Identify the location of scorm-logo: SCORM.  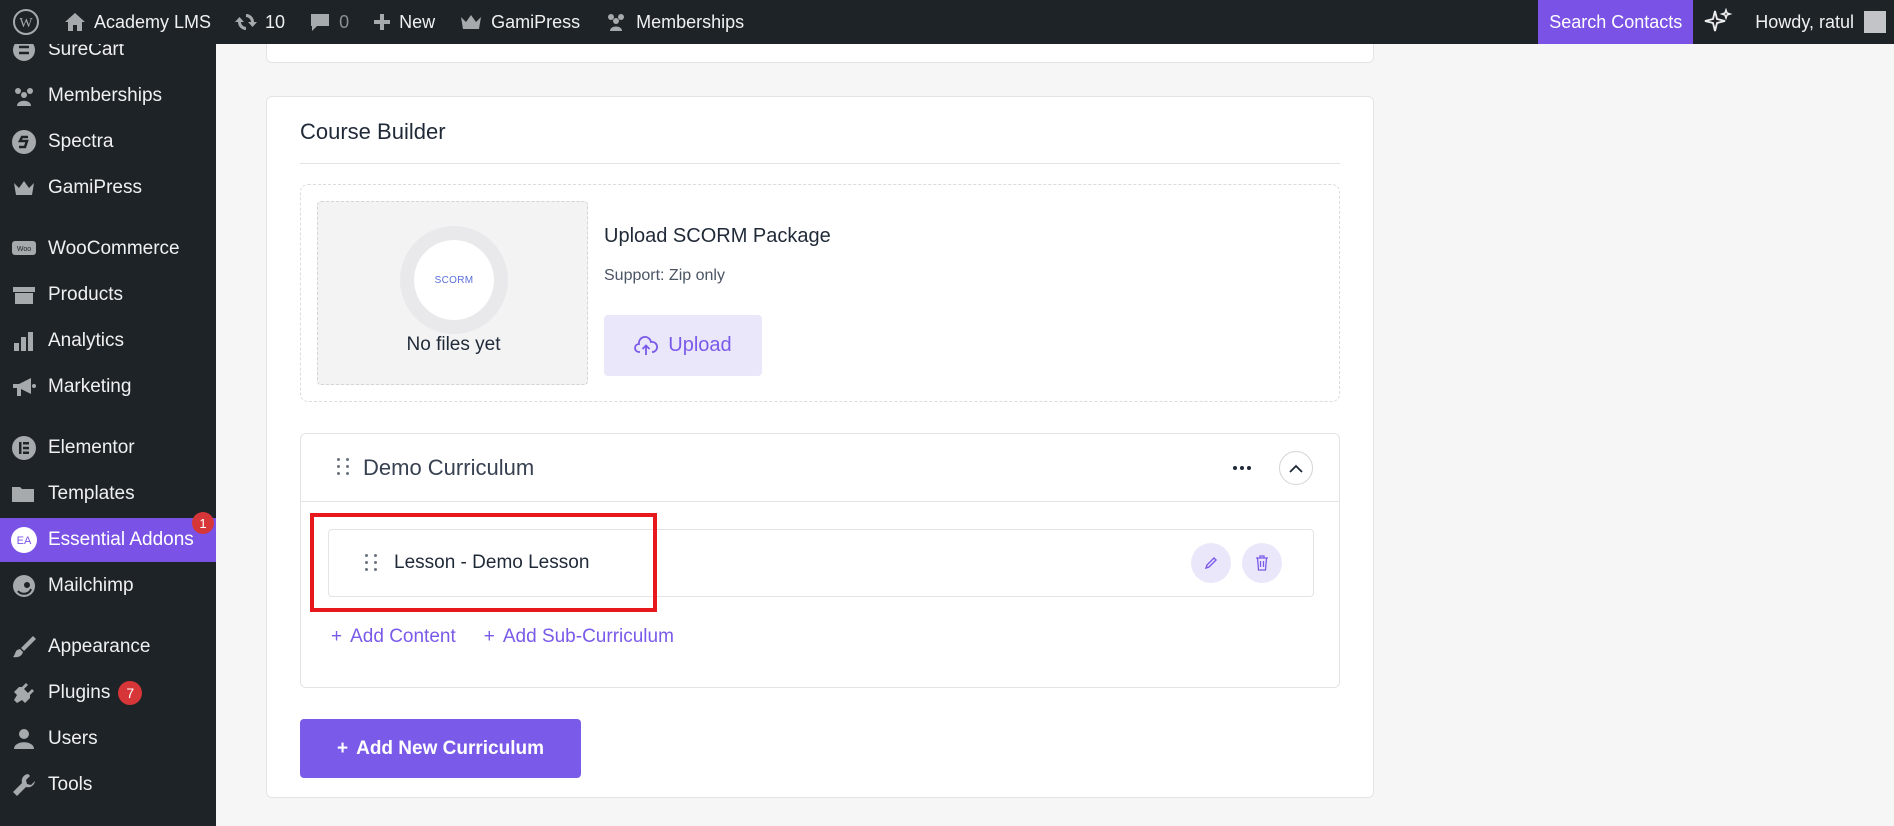
(454, 280).